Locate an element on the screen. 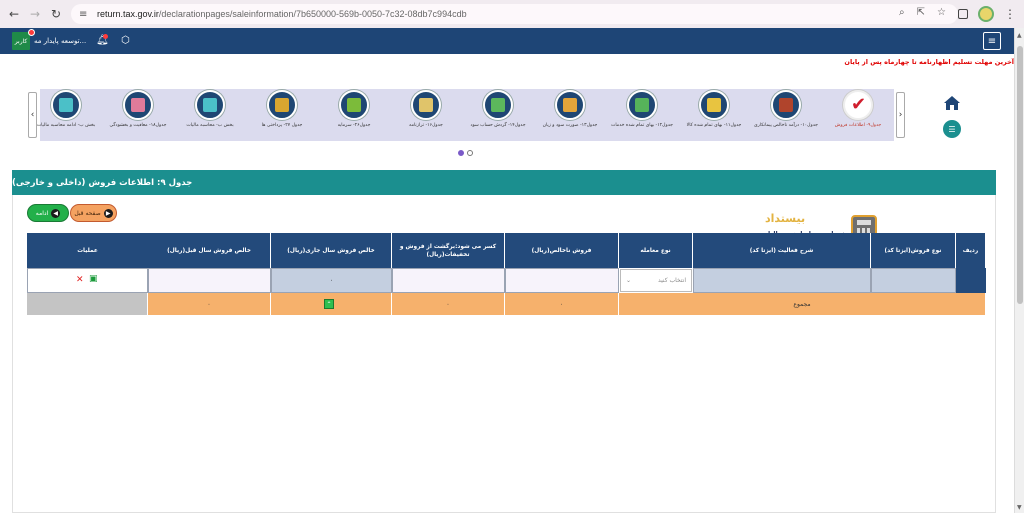 This screenshot has height=513, width=1024. step-label: جدول ۲۷- پرداختی ها is located at coordinates (282, 125).